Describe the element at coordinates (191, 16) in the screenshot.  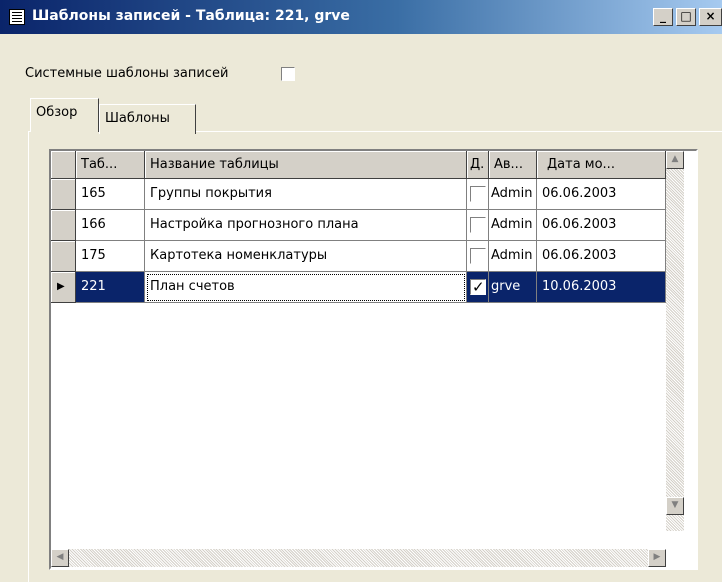
I see `window-title: Шаблоны записей - Таблица: 221, grve` at that location.